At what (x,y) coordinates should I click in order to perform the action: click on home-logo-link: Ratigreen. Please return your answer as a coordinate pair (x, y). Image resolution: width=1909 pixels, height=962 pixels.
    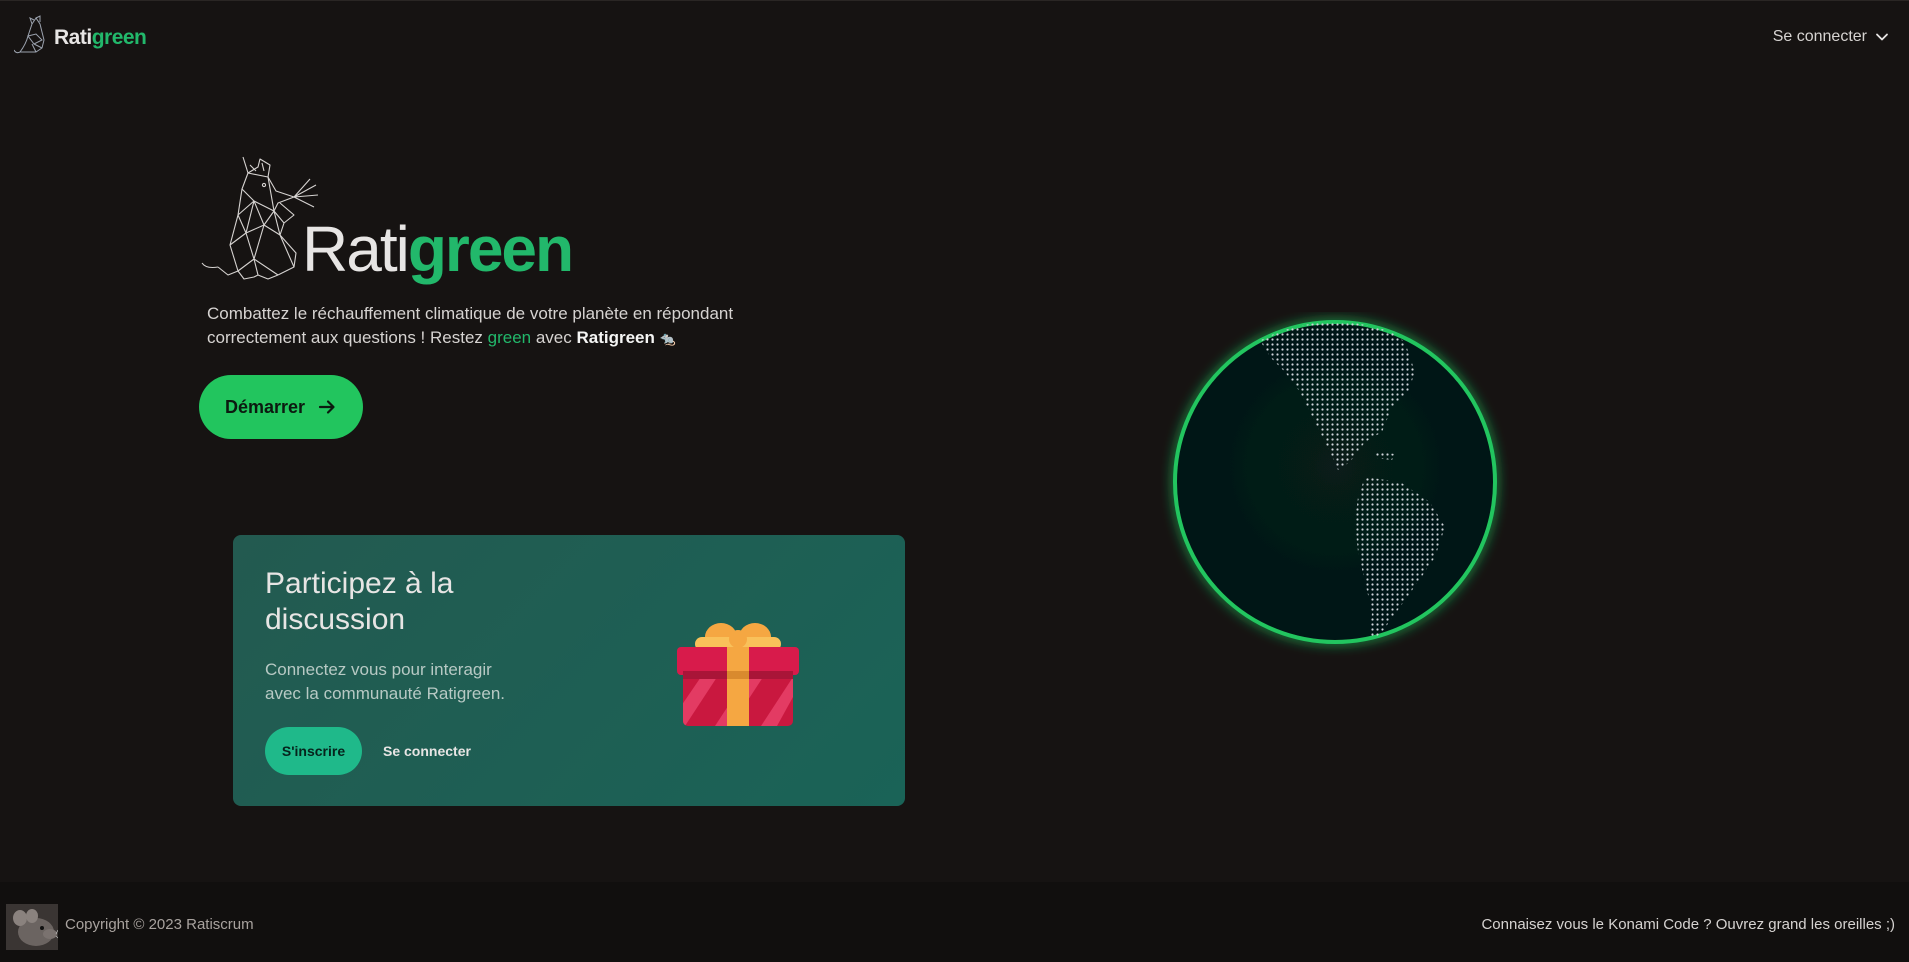
    Looking at the image, I should click on (80, 35).